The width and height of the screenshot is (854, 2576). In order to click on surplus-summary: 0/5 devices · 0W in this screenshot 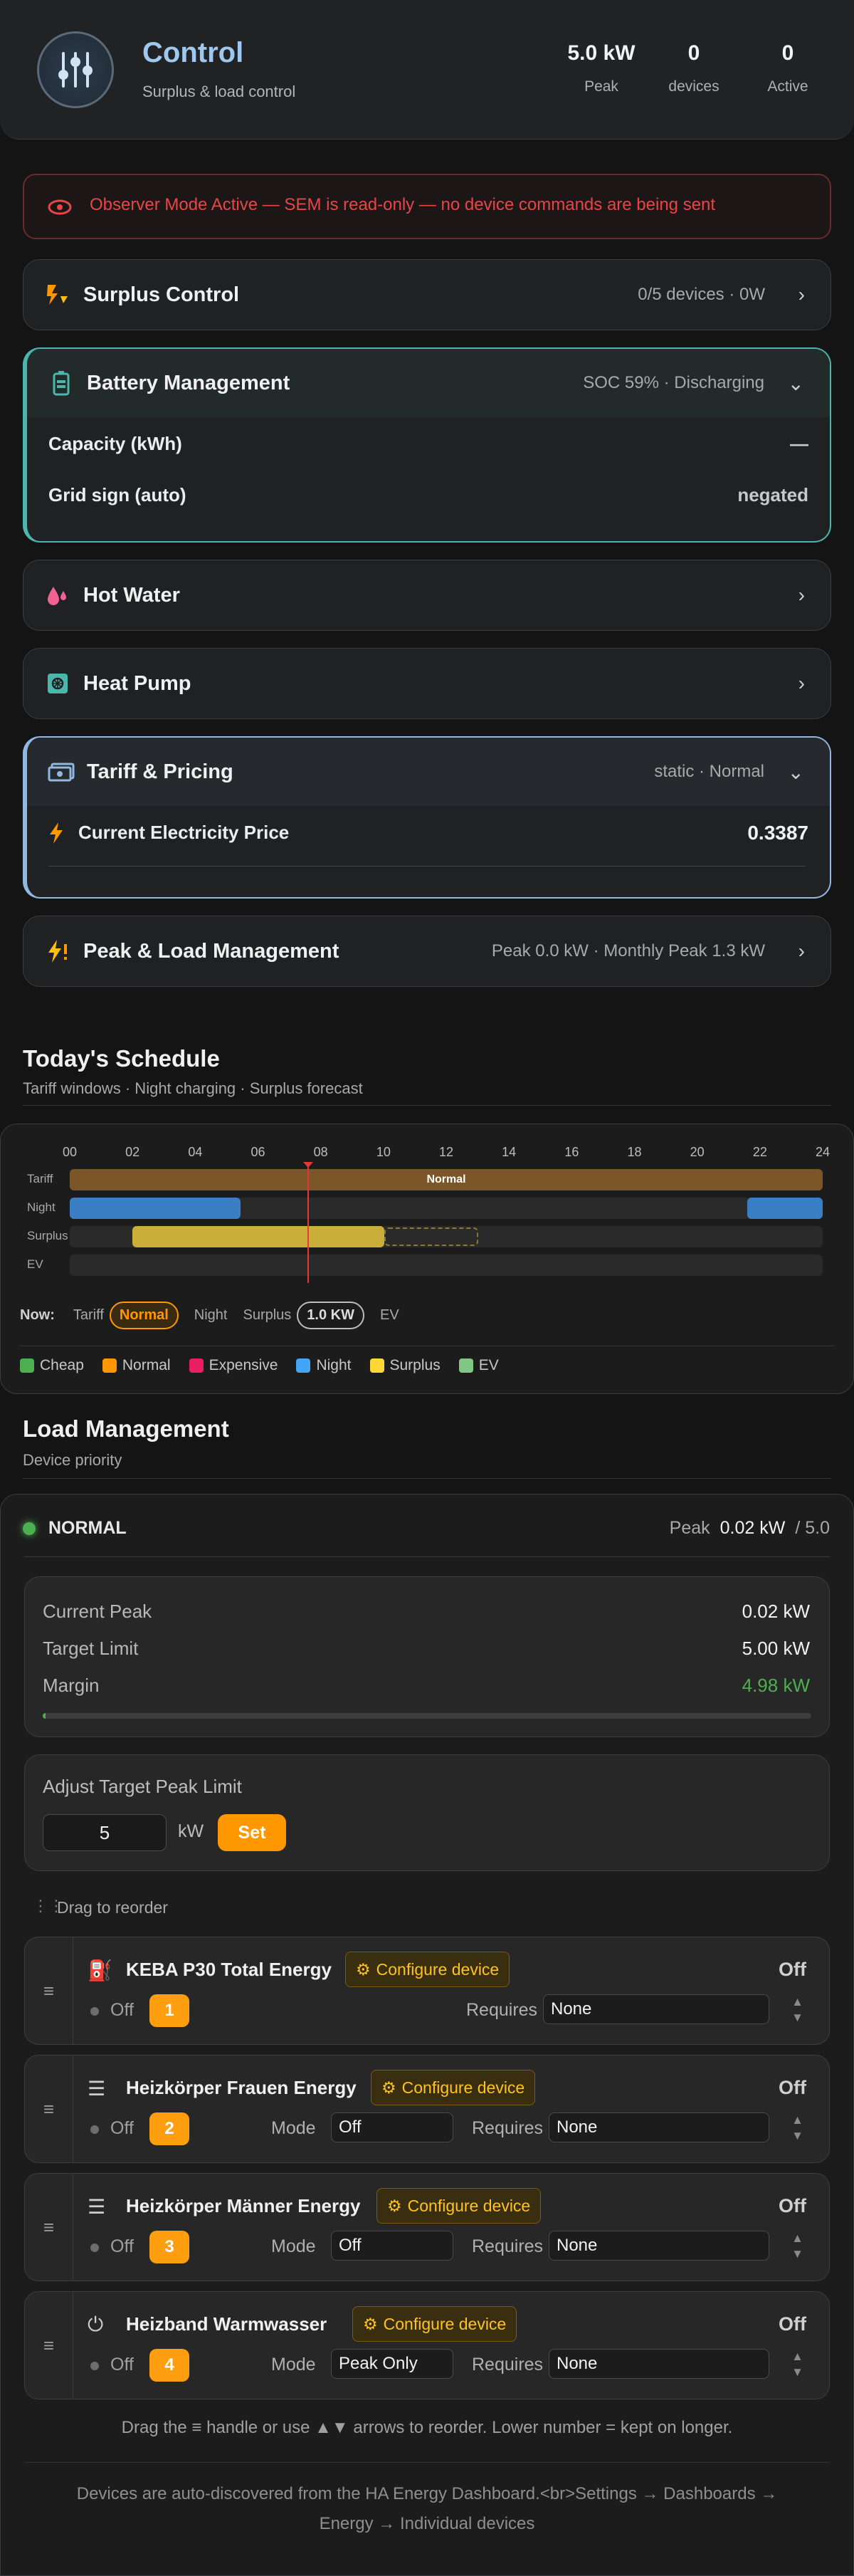, I will do `click(701, 294)`.